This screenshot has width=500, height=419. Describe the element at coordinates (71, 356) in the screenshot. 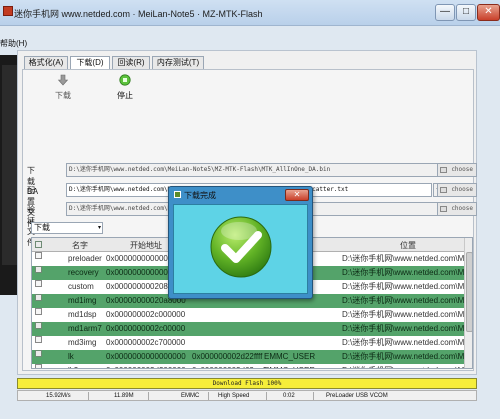

I see `cell-name: lk` at that location.